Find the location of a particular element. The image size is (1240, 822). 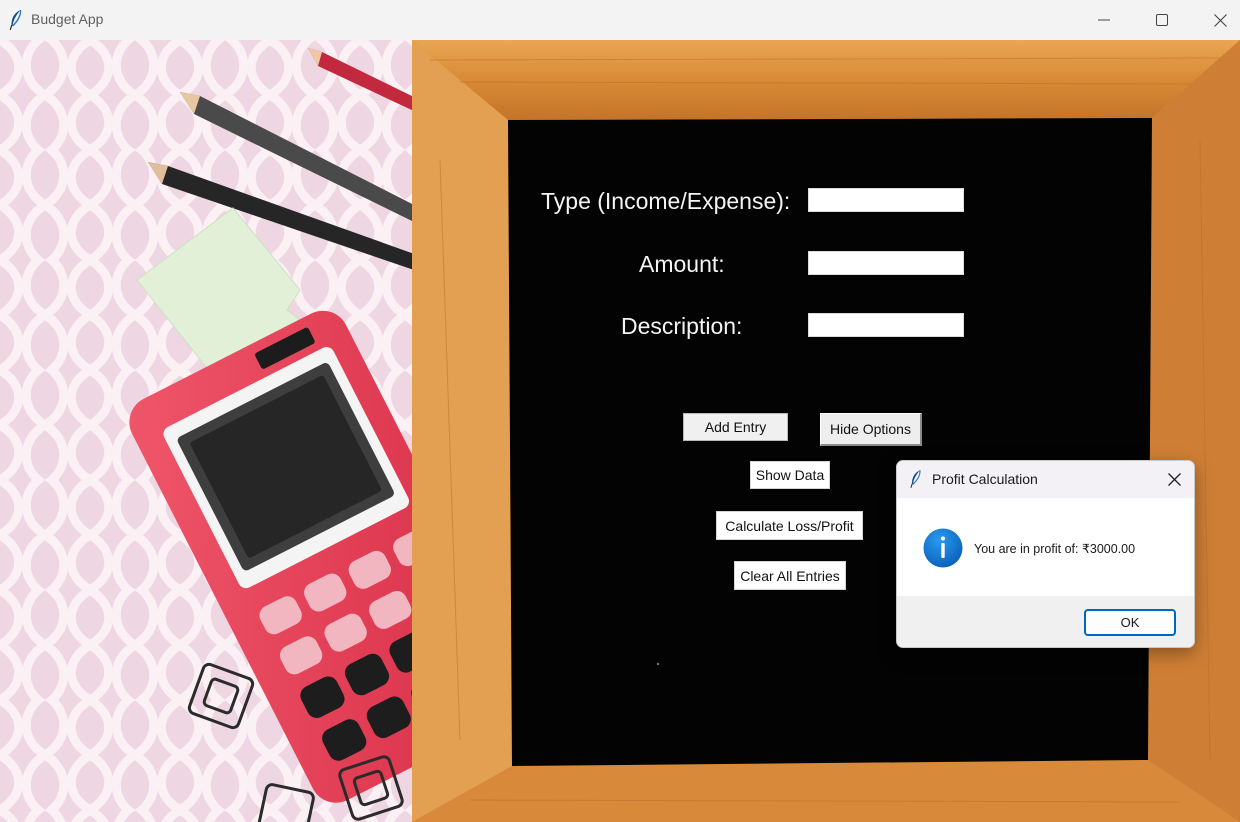

maximize-icon is located at coordinates (1162, 20).